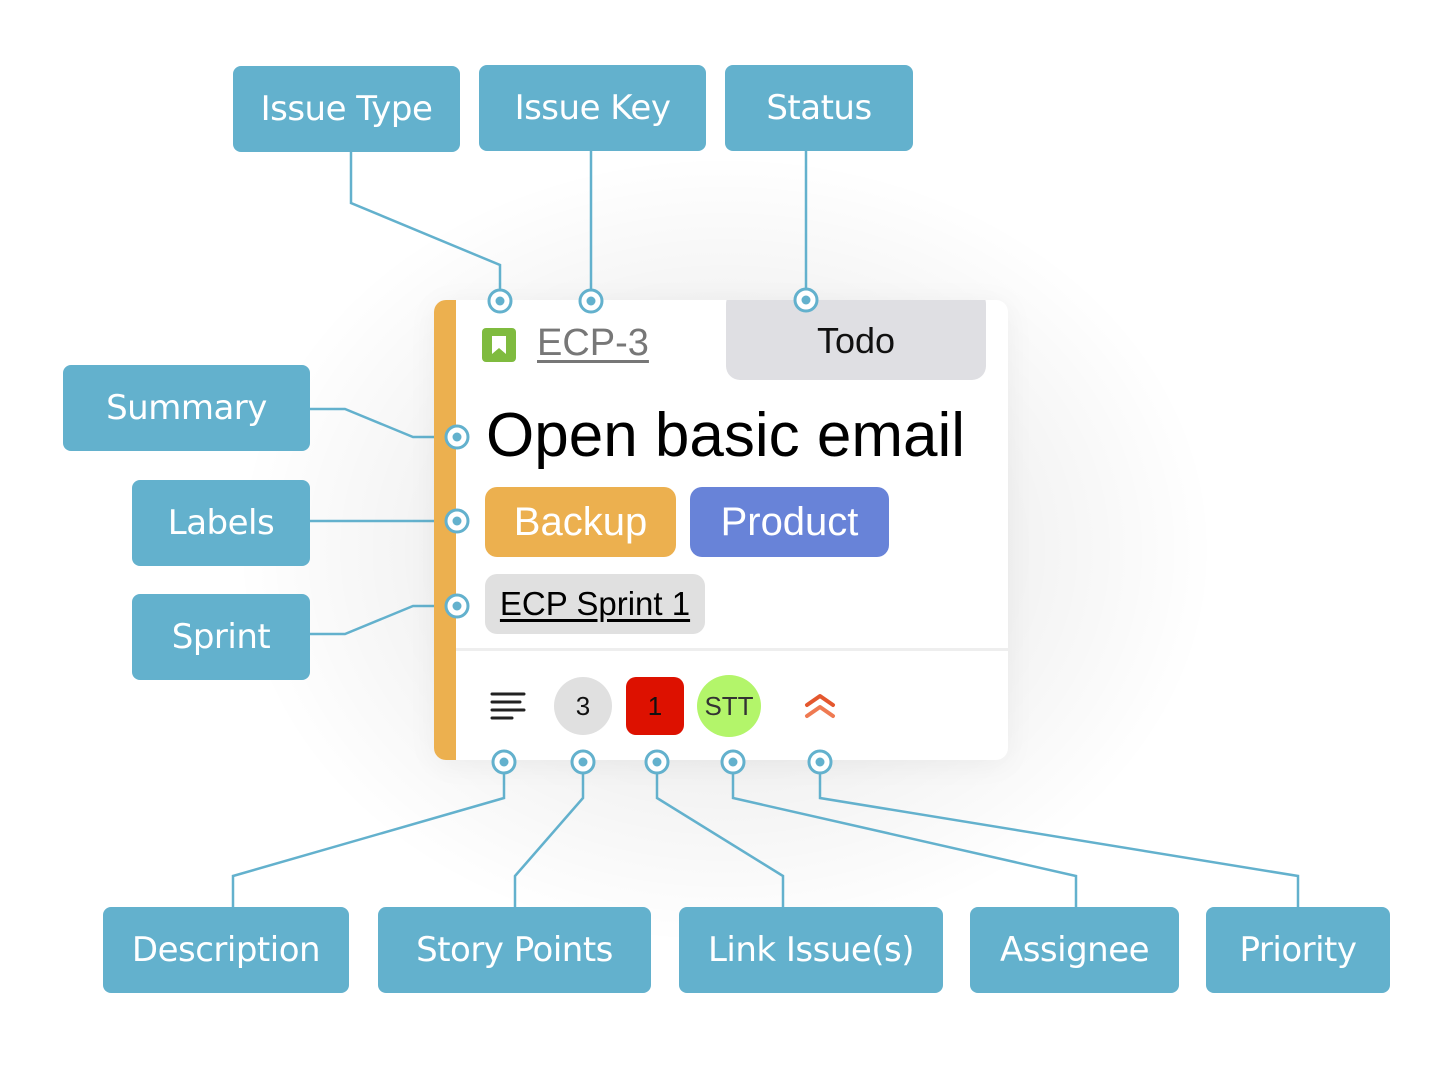 Image resolution: width=1453 pixels, height=1072 pixels. What do you see at coordinates (514, 950) in the screenshot?
I see `callout-story-points: Story Points` at bounding box center [514, 950].